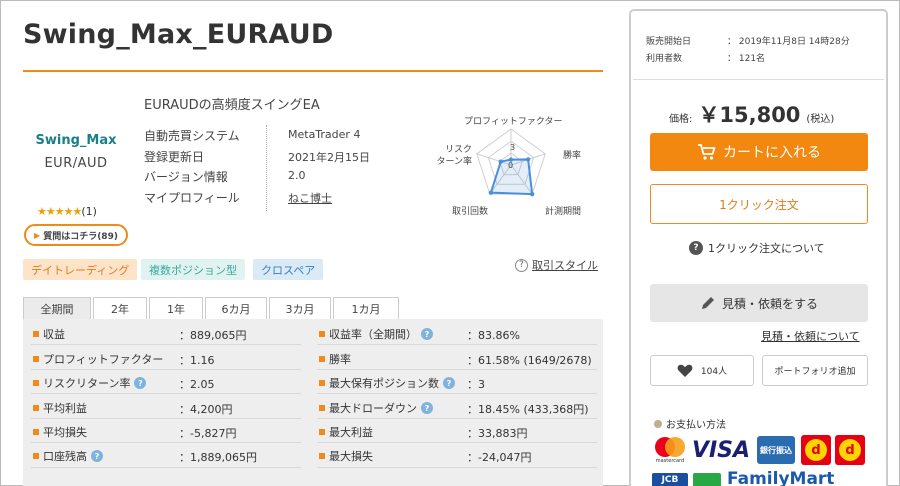 Image resolution: width=900 pixels, height=486 pixels. Describe the element at coordinates (192, 136) in the screenshot. I see `info-label-system: 自動売買システム` at that location.